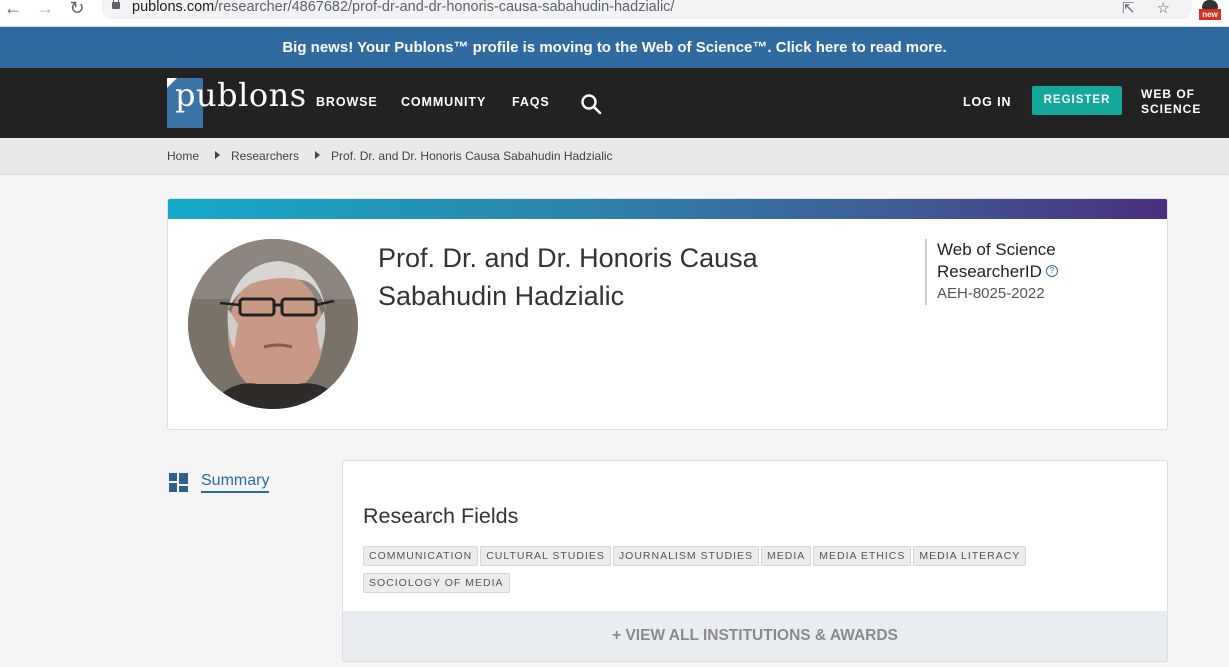 This screenshot has height=667, width=1229. I want to click on reload-icon: ↻, so click(77, 9).